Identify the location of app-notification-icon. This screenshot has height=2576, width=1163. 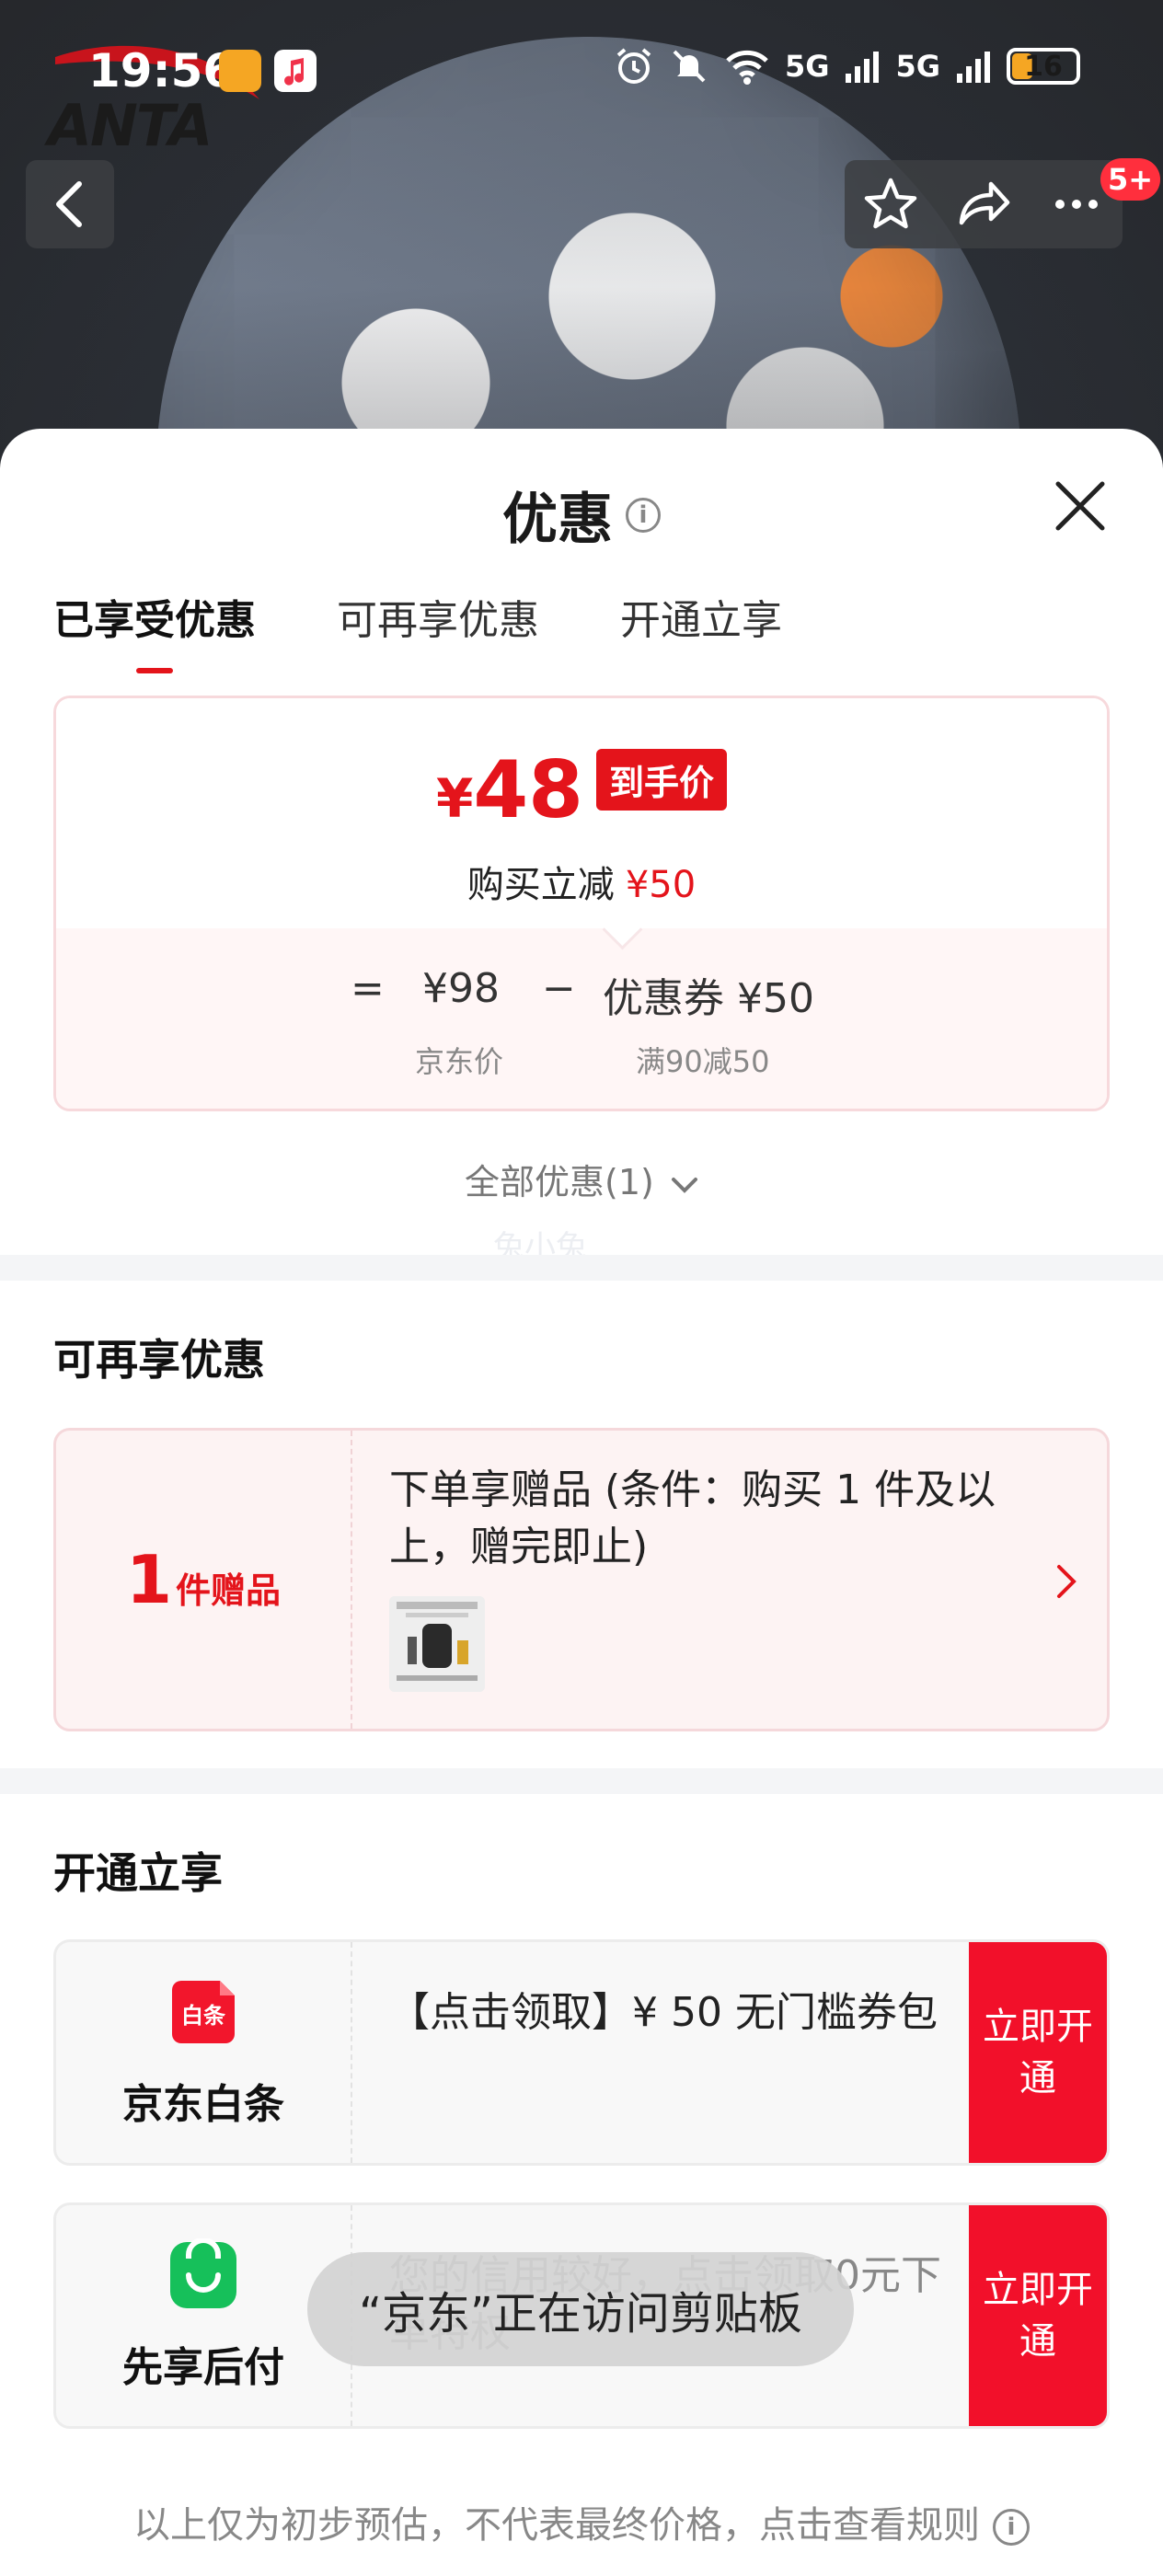
(240, 71).